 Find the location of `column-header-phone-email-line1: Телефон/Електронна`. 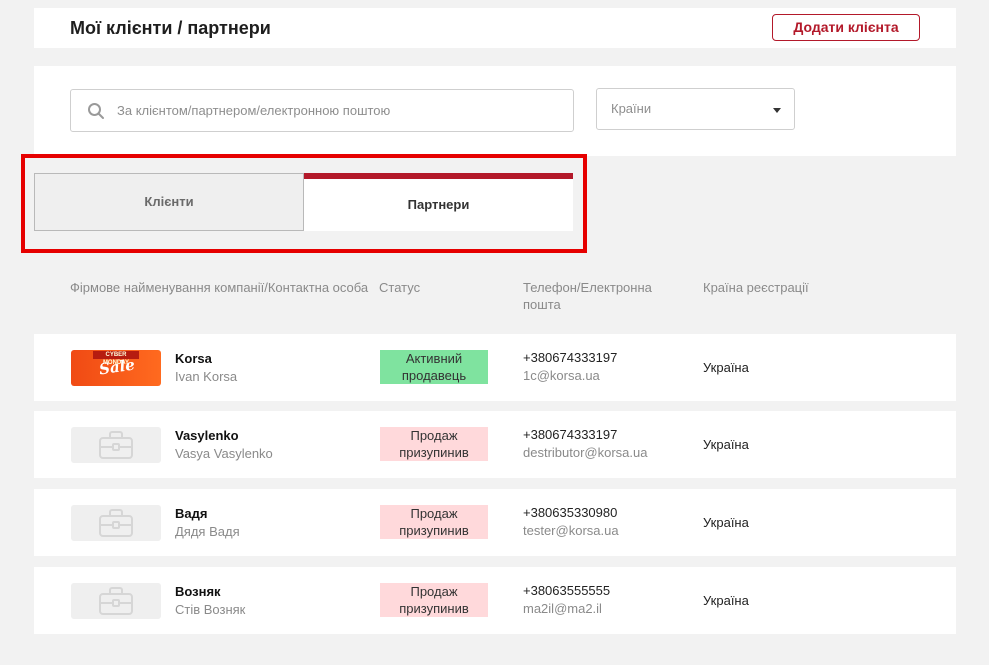

column-header-phone-email-line1: Телефон/Електронна is located at coordinates (587, 287).